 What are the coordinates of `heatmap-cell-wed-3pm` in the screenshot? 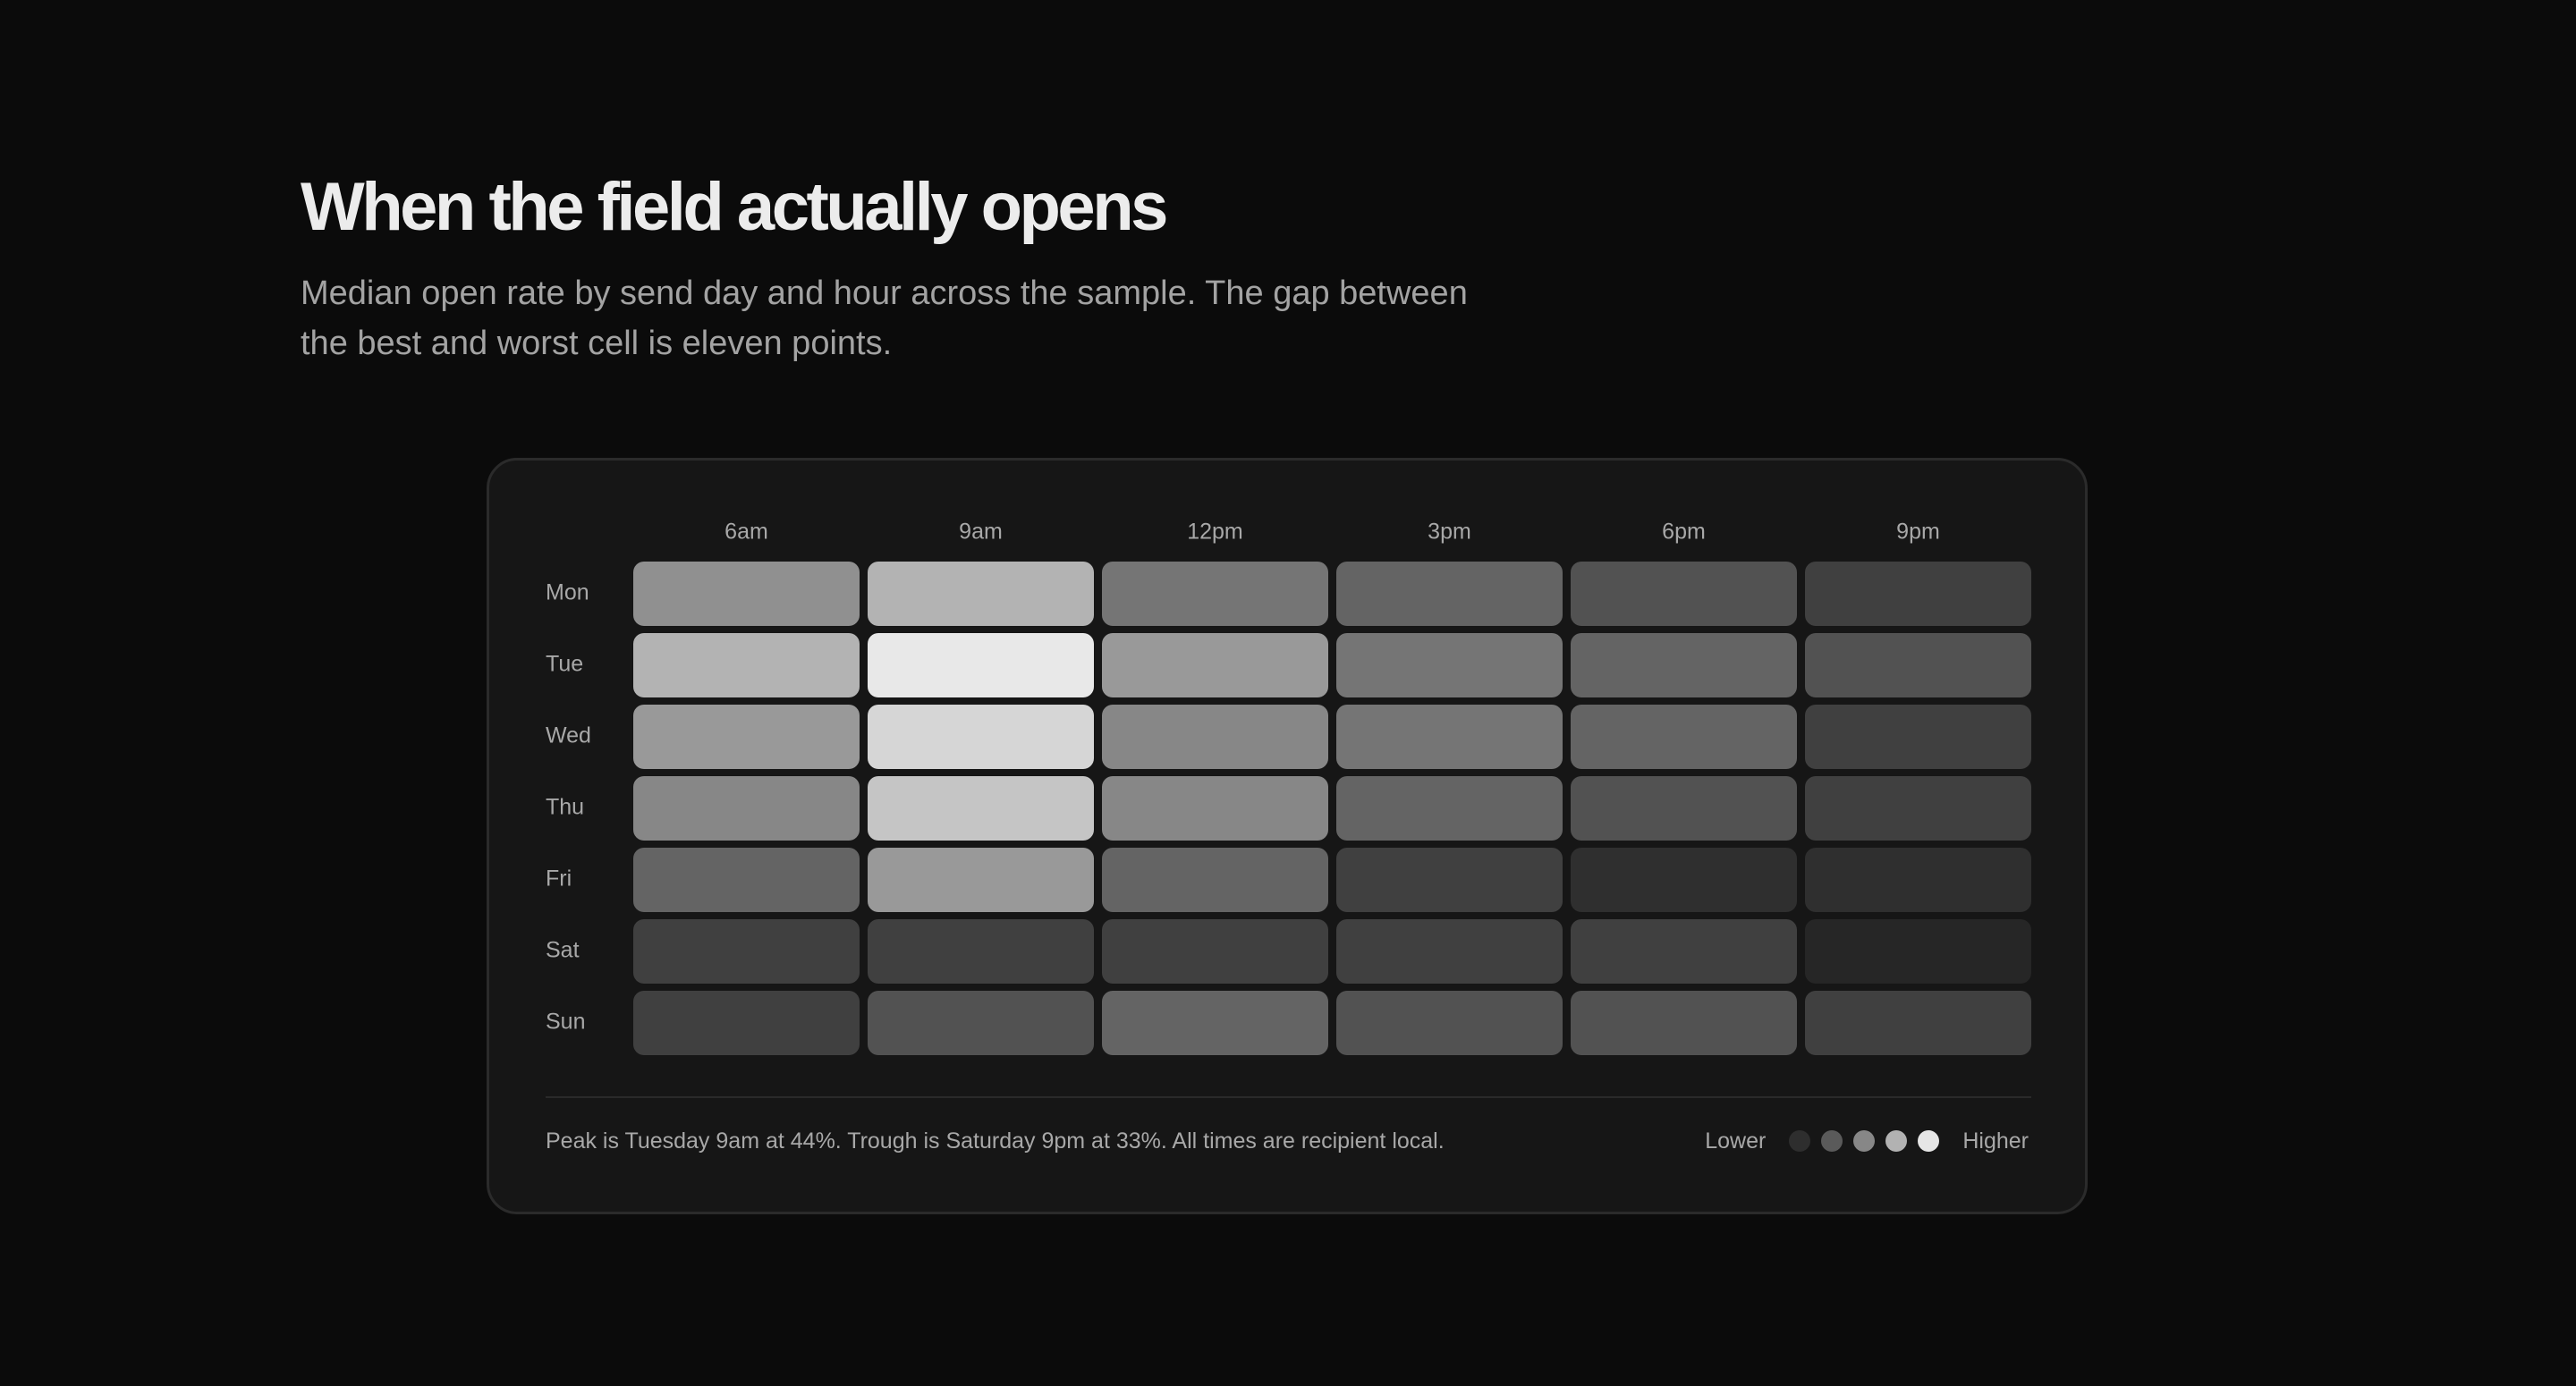 It's located at (1449, 737).